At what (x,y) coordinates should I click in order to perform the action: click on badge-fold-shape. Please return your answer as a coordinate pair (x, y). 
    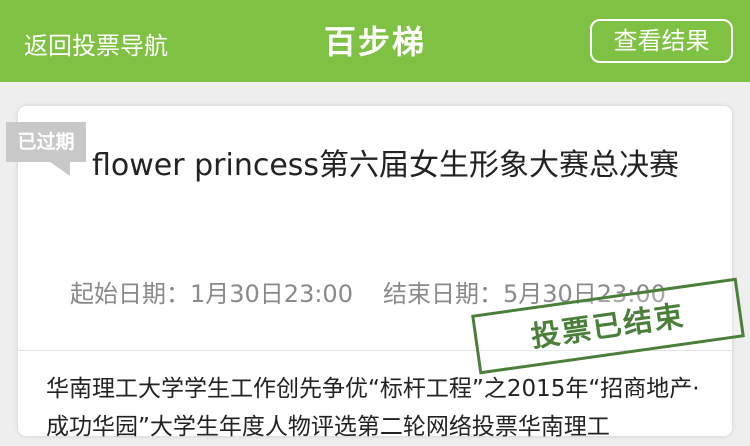
    Looking at the image, I should click on (60, 169).